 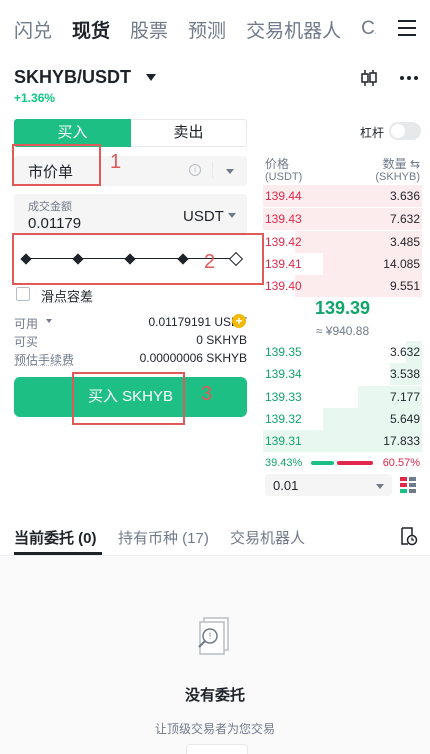 What do you see at coordinates (215, 539) in the screenshot?
I see `orders-tabs: 当前委托 (0) 持有币种 (17) 交易机器人` at bounding box center [215, 539].